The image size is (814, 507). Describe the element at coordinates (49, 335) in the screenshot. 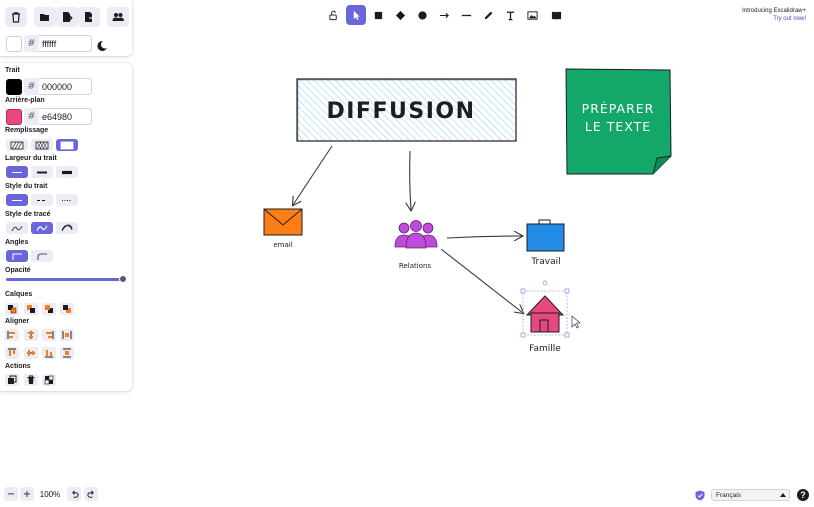

I see `align-right-button` at that location.